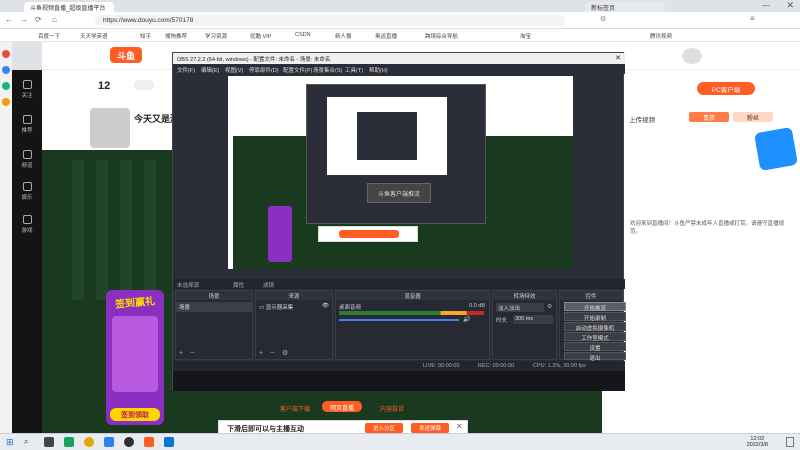 This screenshot has height=450, width=800. What do you see at coordinates (264, 70) in the screenshot?
I see `menu-docks: 停靠部件(D)` at bounding box center [264, 70].